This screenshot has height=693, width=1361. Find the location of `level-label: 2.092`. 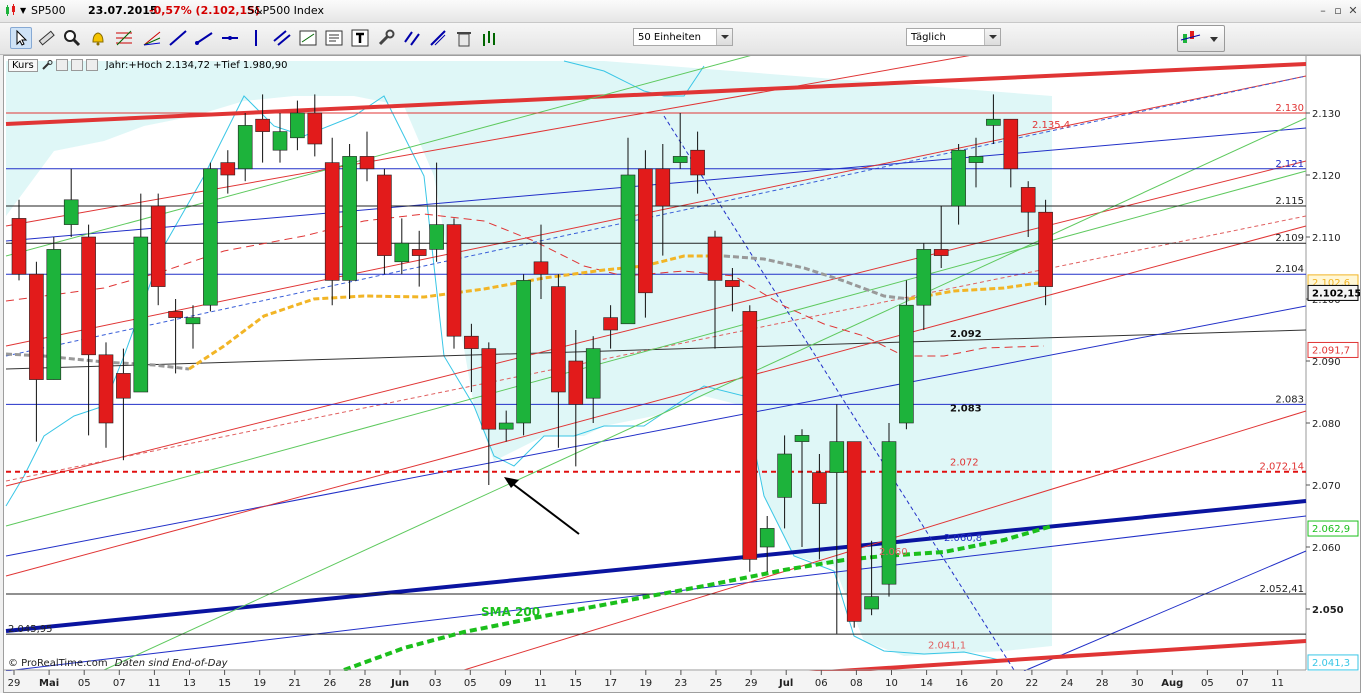

level-label: 2.092 is located at coordinates (966, 334).